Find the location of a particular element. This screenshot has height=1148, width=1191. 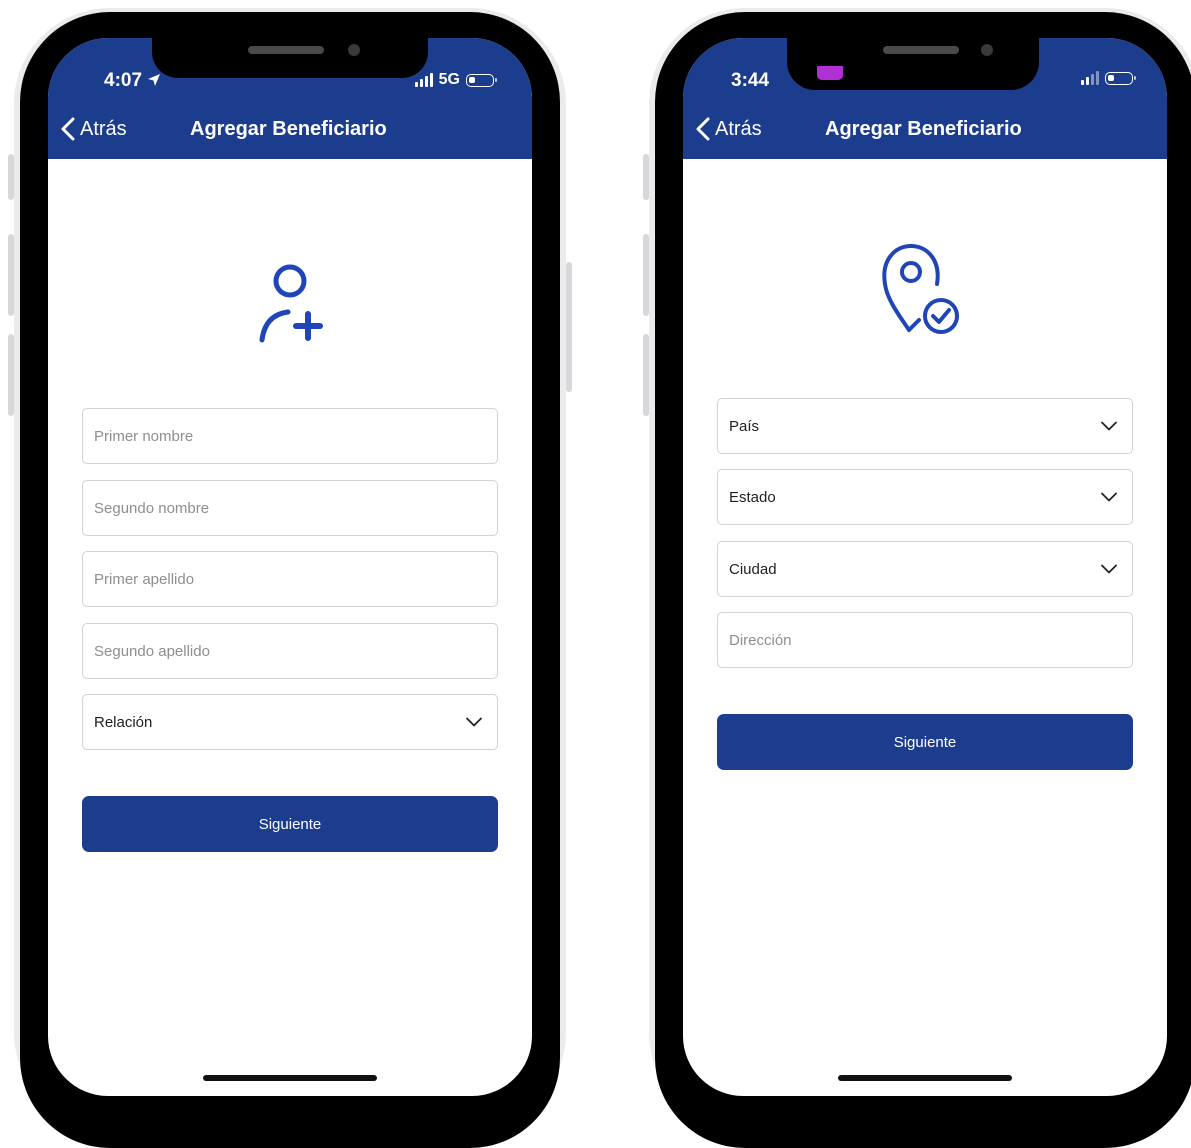

app-indicator-icon is located at coordinates (830, 73).